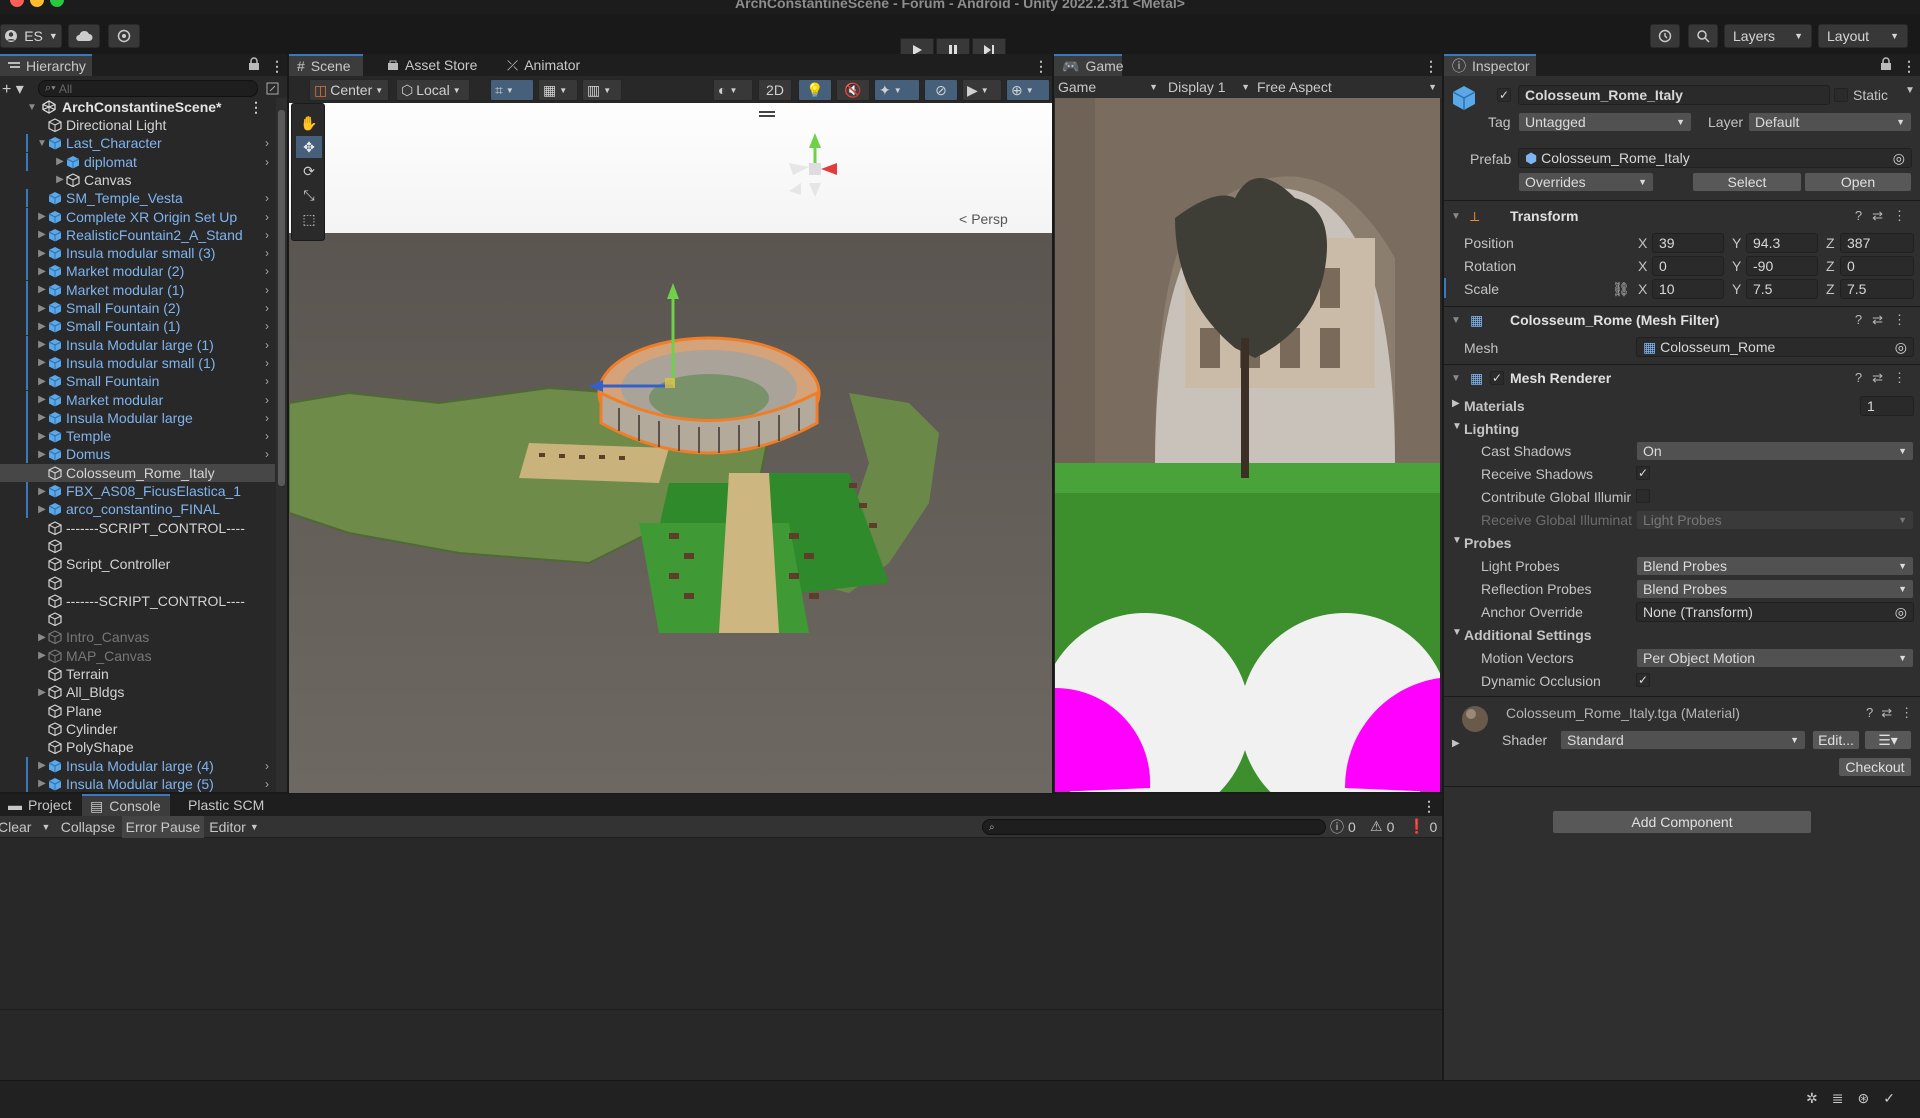 The image size is (1920, 1118). What do you see at coordinates (1586, 182) in the screenshot?
I see `overrides-dropdown: Overrides ▼` at bounding box center [1586, 182].